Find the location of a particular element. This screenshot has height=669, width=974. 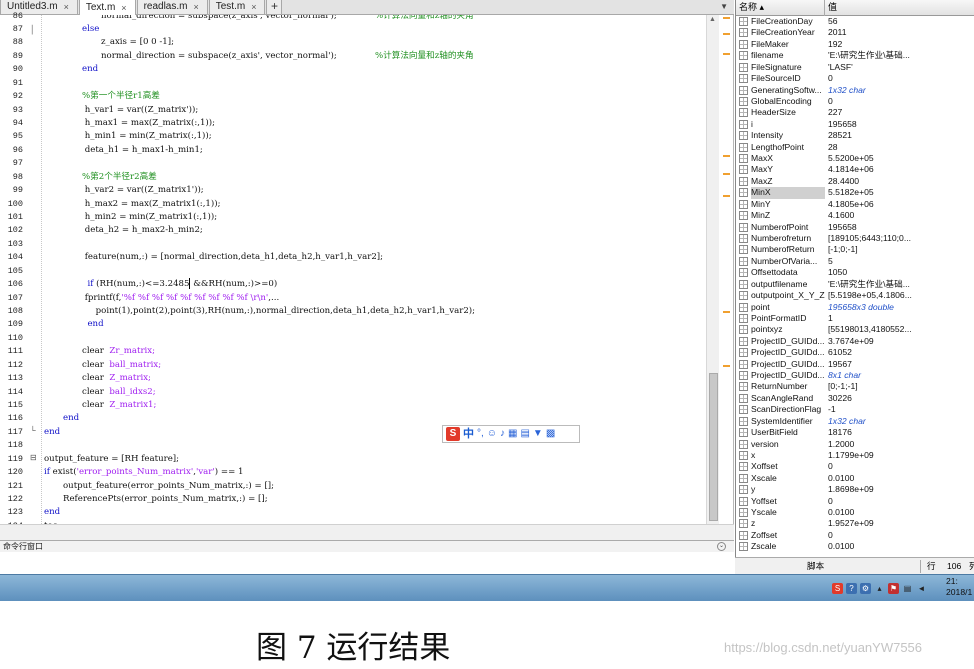

code-line: if (RH(num,:)<=3.2485 &&RH(num,:)>=0) is located at coordinates (179, 284).